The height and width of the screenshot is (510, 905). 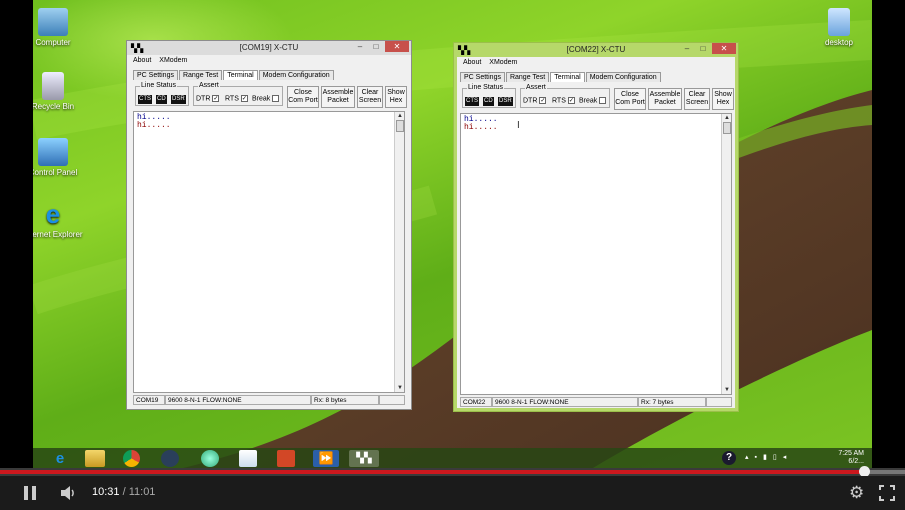 I want to click on media-player-icon: ⏩, so click(x=326, y=458).